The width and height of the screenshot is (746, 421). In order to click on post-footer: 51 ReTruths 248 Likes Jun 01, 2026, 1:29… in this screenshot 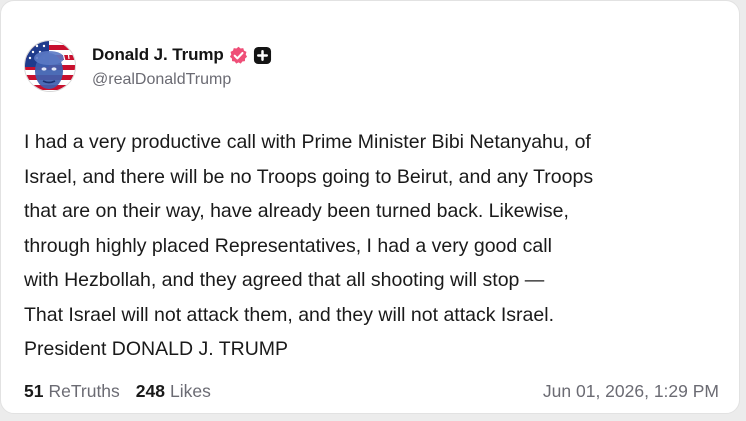, I will do `click(371, 391)`.